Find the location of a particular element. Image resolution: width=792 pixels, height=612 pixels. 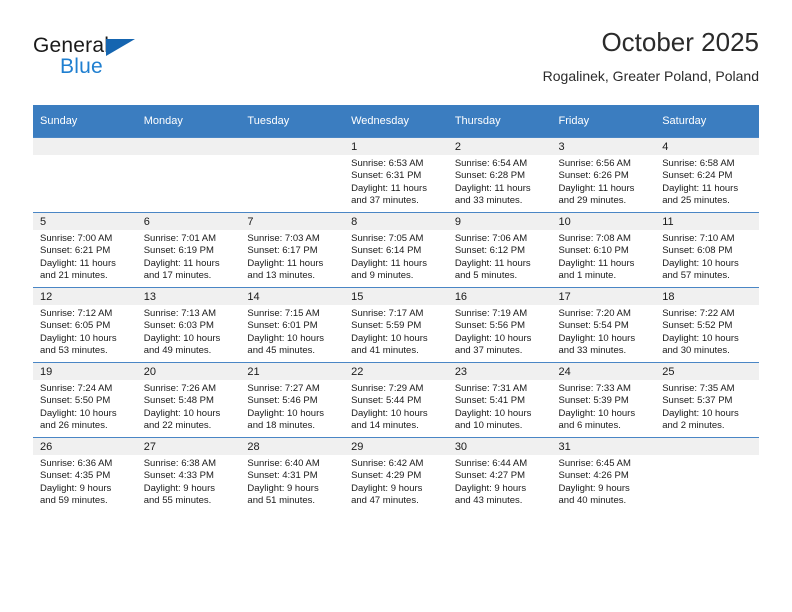

sunset-text: Sunset: 4:33 PM is located at coordinates (178, 476).